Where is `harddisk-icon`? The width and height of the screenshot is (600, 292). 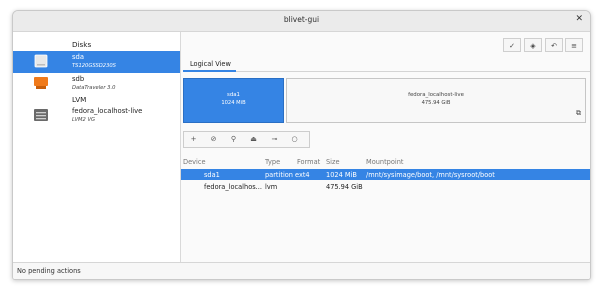
harddisk-icon is located at coordinates (41, 61).